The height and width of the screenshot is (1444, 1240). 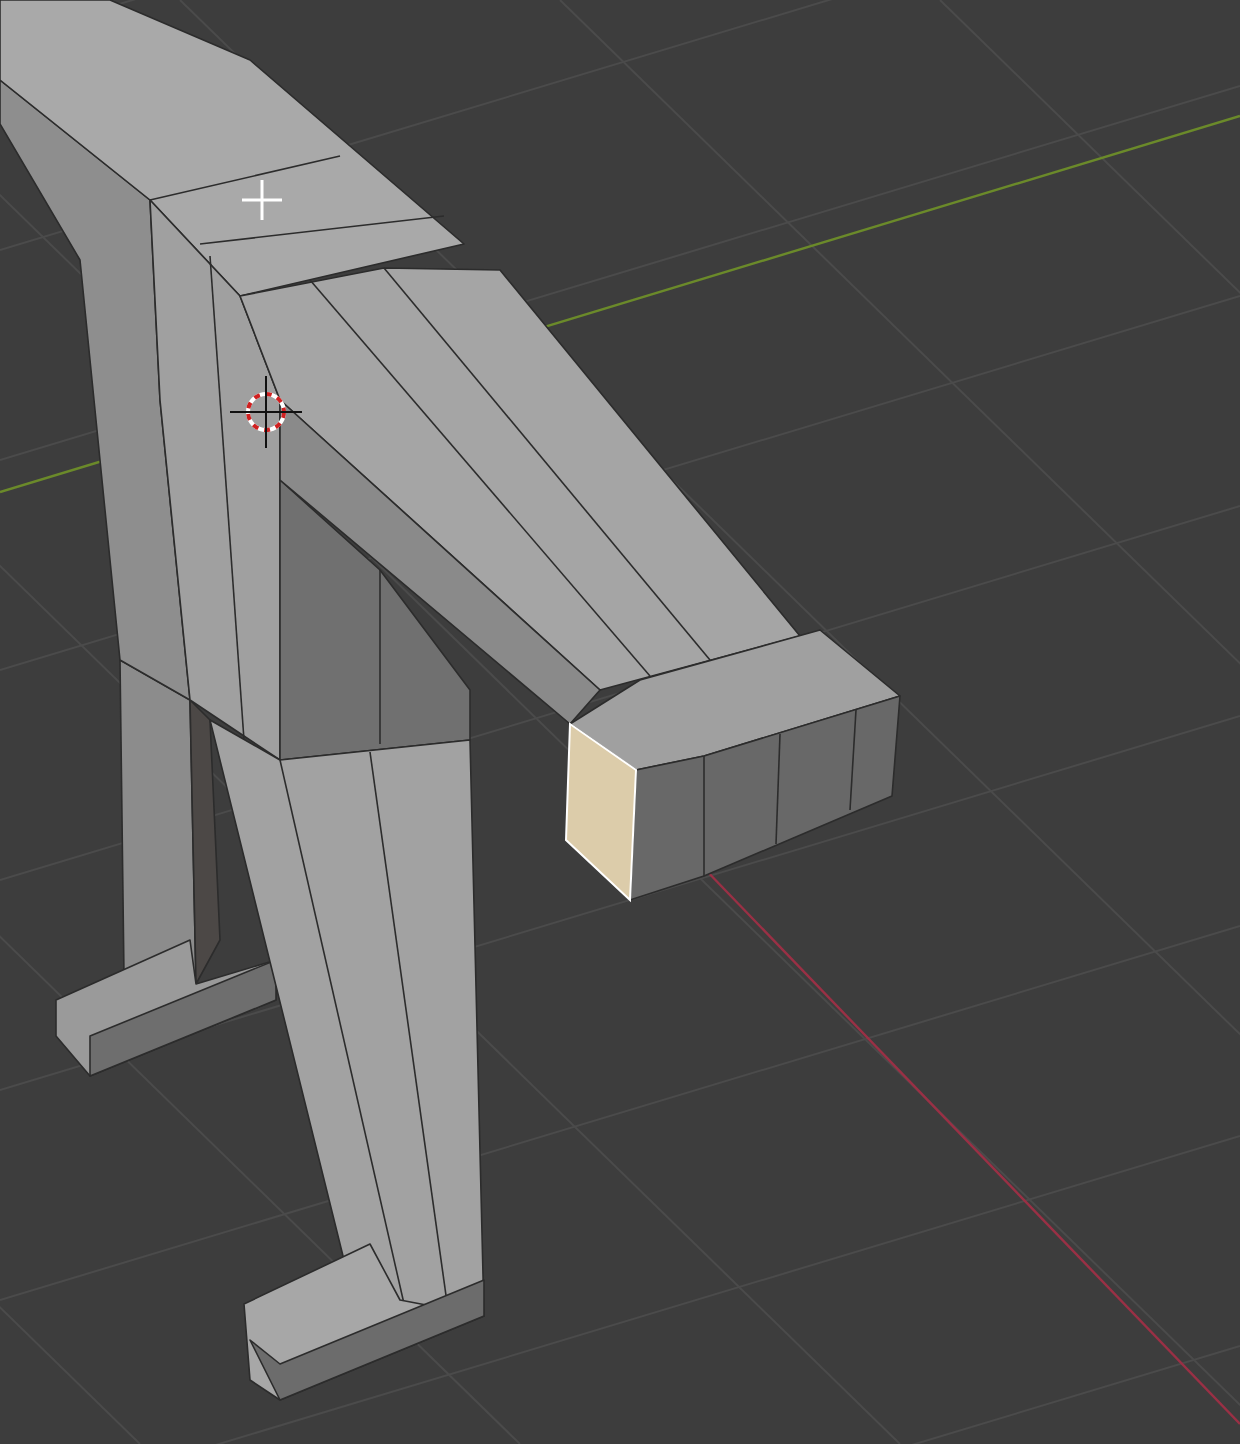 I want to click on selected-face, so click(x=601, y=812).